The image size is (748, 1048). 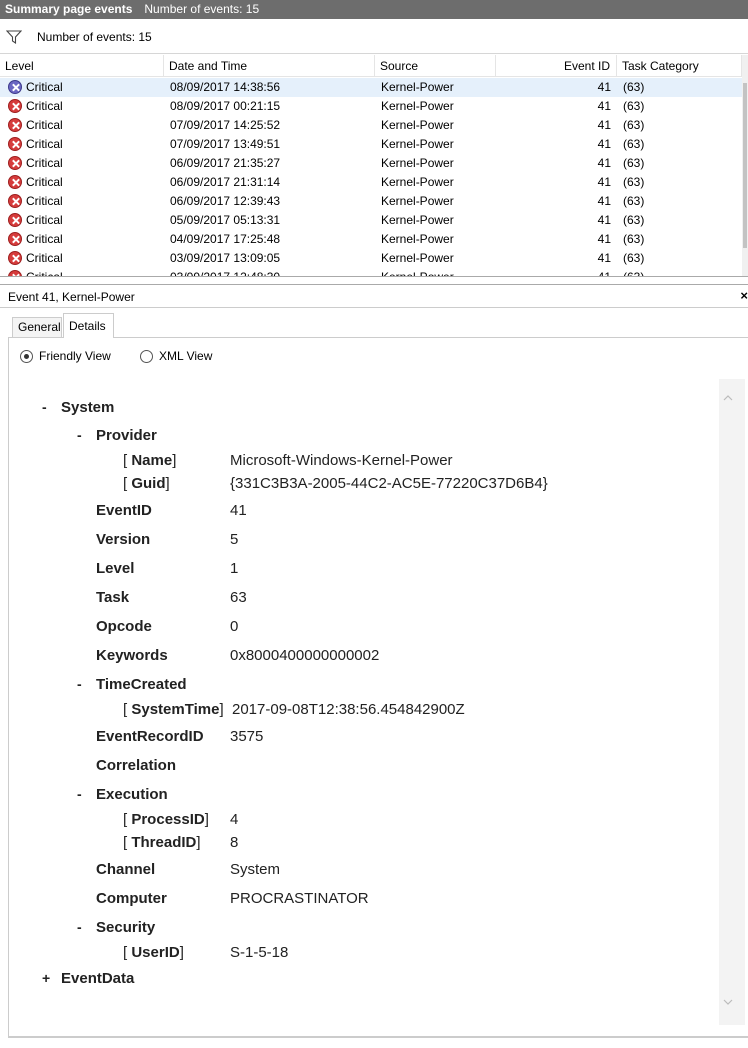 I want to click on table-scrollbar, so click(x=745, y=165).